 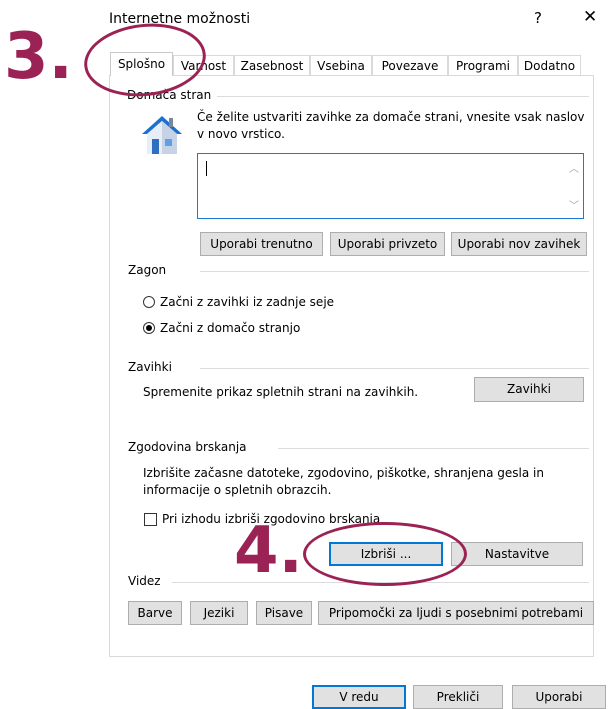 I want to click on textarea-scrollbar: ︿ ﹀, so click(x=574, y=186).